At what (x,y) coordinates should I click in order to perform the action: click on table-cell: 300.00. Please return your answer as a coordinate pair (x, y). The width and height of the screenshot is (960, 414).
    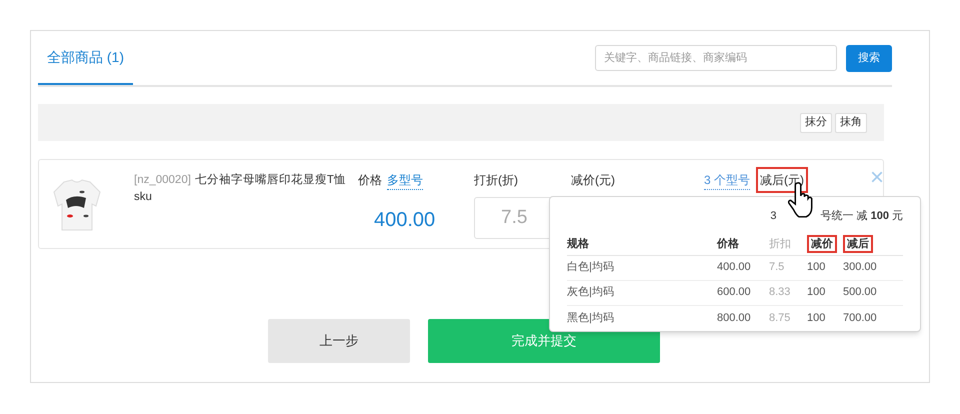
    Looking at the image, I should click on (860, 267).